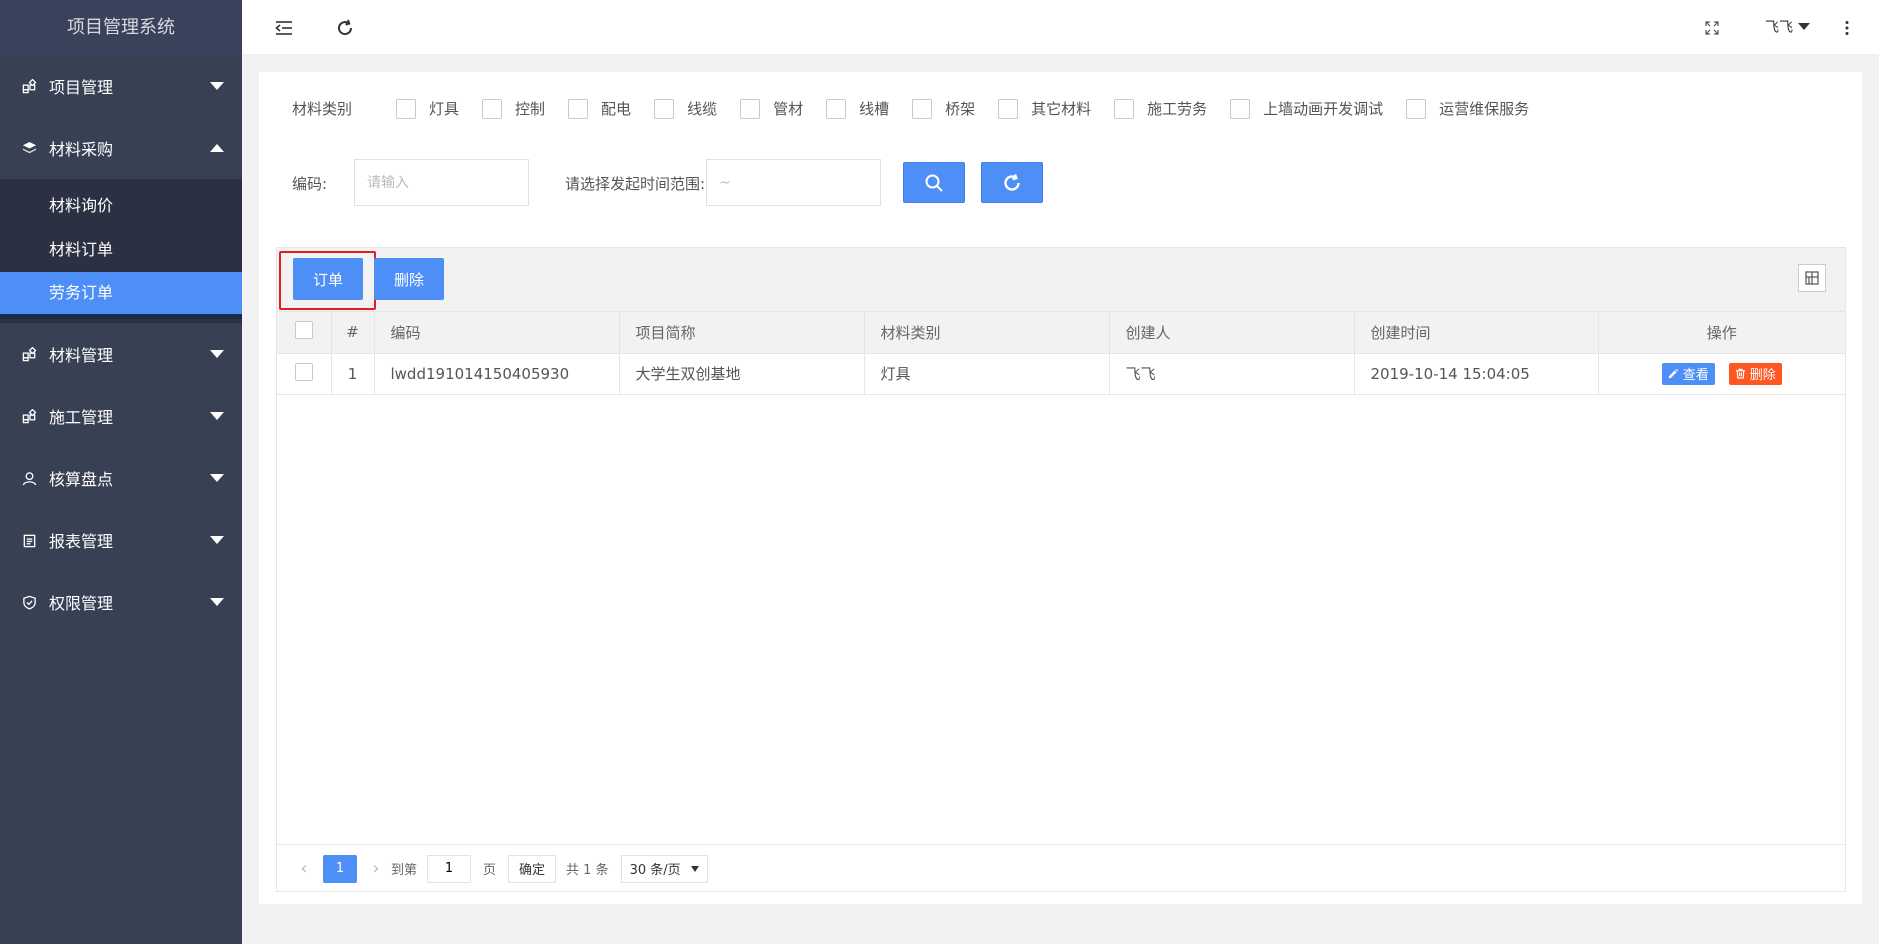  Describe the element at coordinates (345, 28) in the screenshot. I see `refresh-icon` at that location.